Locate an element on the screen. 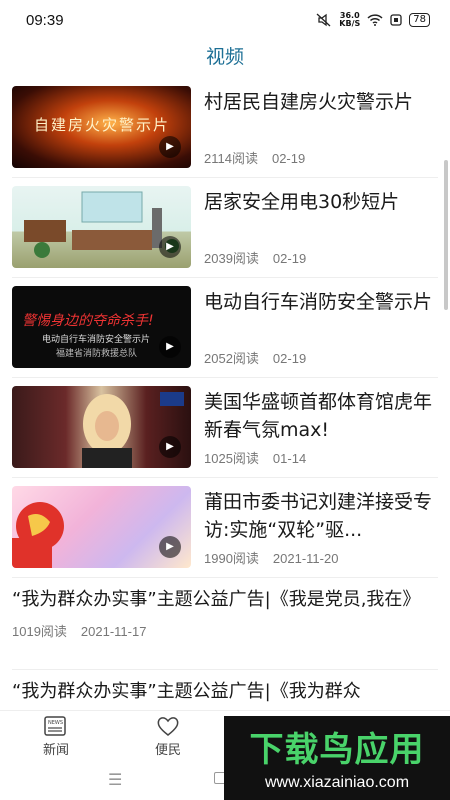  tab-convenience: 便民 is located at coordinates (168, 736).